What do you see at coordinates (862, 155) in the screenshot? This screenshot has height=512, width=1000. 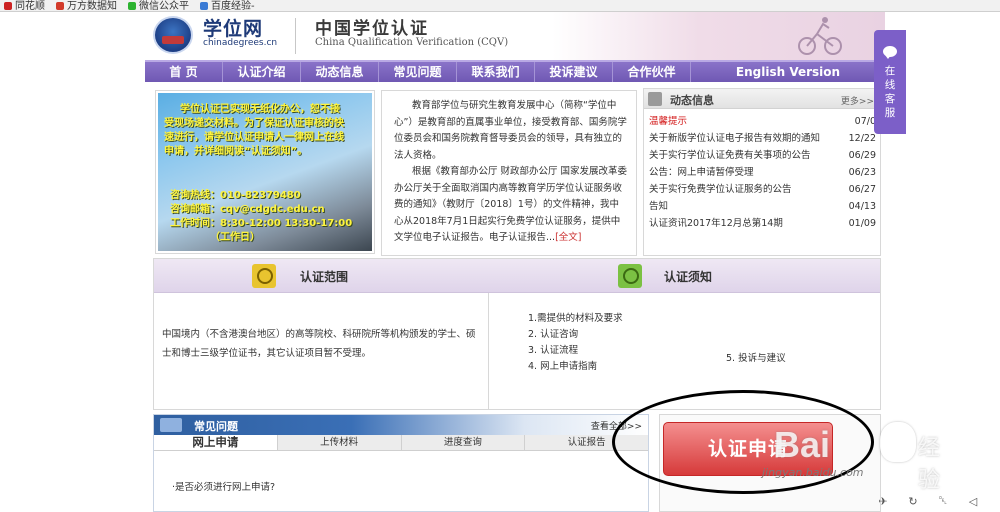 I see `news-item-date: 06/29` at bounding box center [862, 155].